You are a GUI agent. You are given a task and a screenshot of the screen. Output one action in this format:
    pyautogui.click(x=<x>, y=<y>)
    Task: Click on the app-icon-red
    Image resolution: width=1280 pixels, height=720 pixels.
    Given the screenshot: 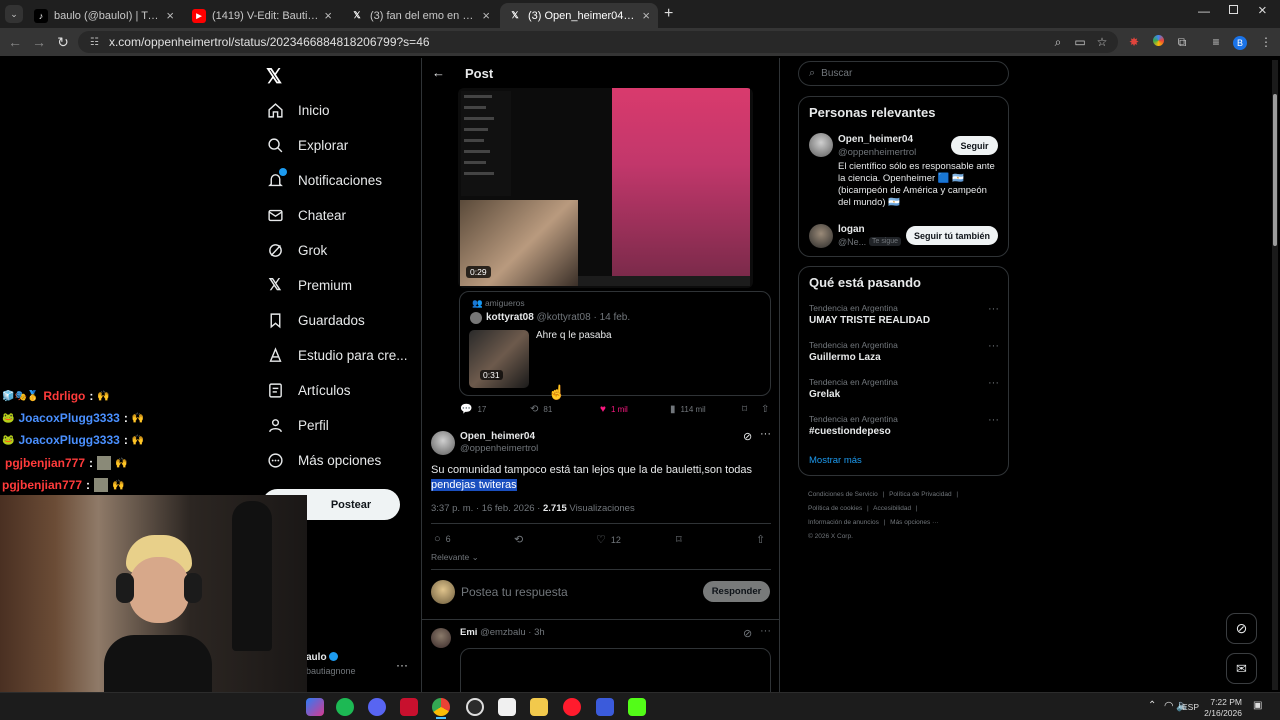 What is the action you would take?
    pyautogui.click(x=409, y=707)
    